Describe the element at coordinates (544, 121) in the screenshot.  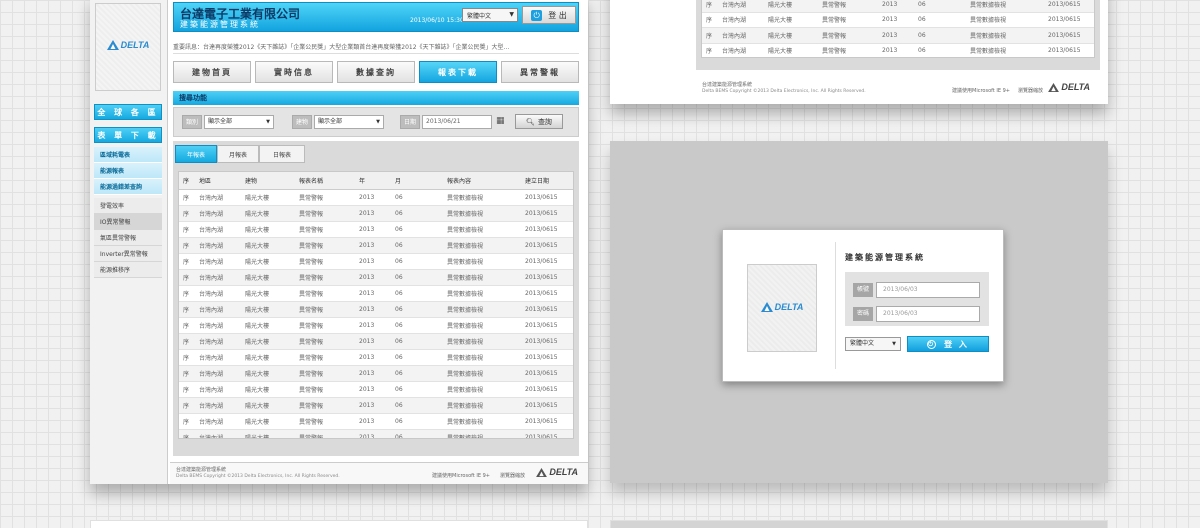
I see `search-button-label: 查詢` at that location.